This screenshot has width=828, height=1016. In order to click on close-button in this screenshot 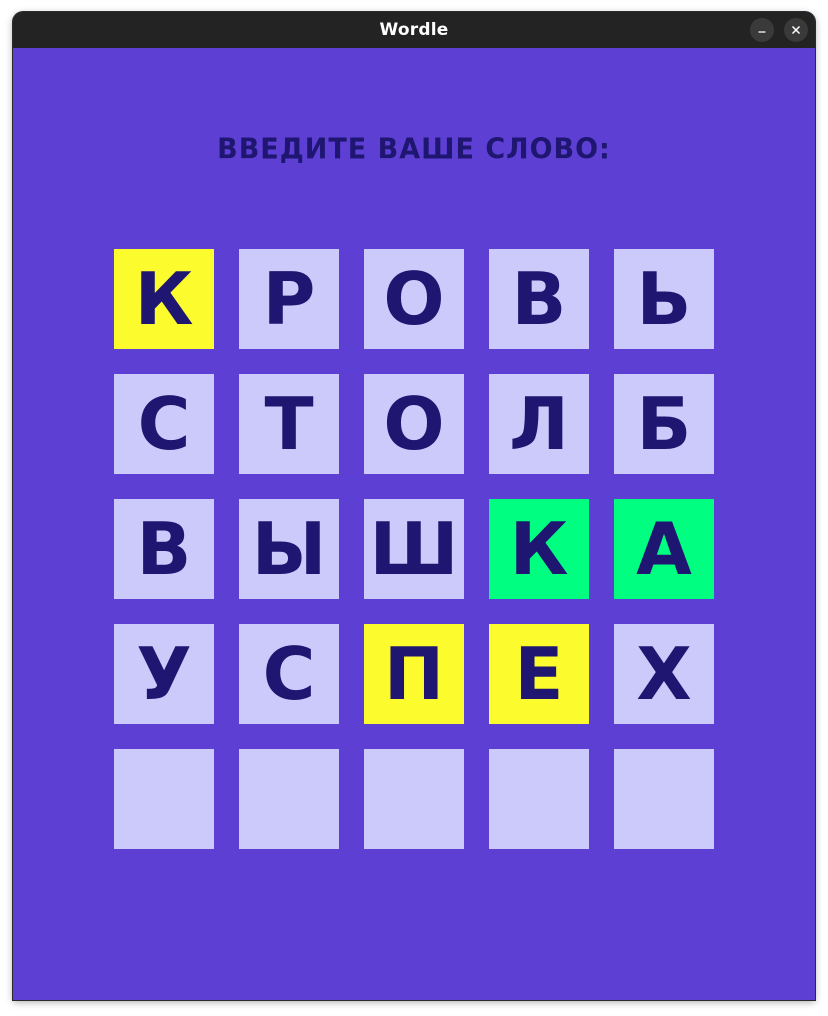, I will do `click(796, 30)`.